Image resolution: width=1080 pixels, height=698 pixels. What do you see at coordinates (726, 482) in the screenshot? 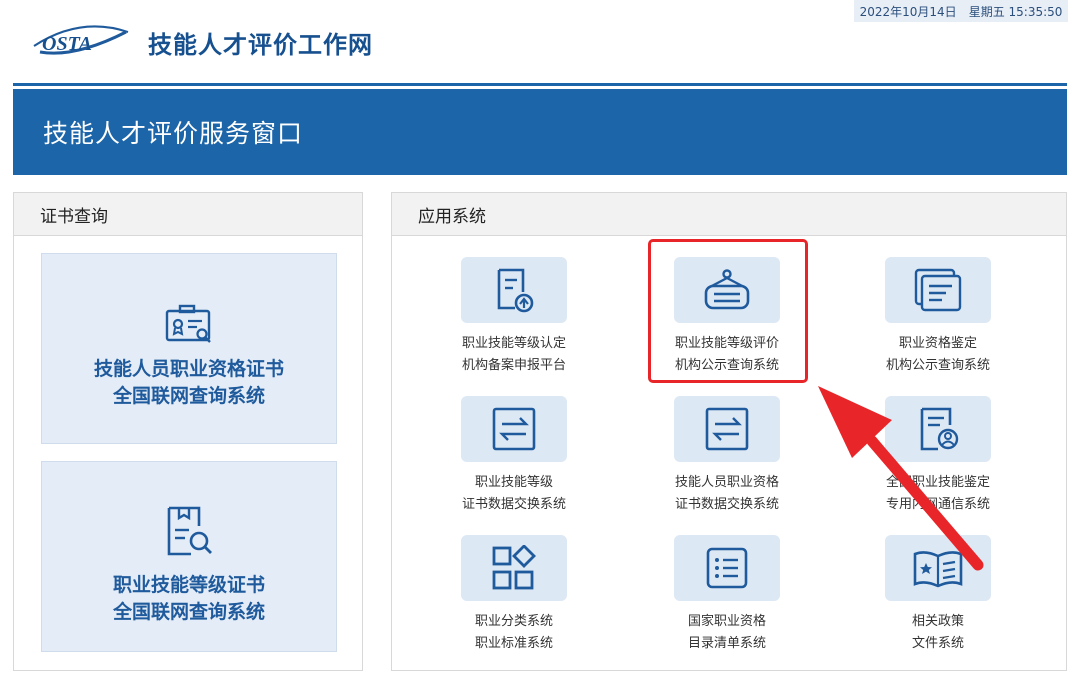
I see `app-label-line1: 技能人员职业资格` at bounding box center [726, 482].